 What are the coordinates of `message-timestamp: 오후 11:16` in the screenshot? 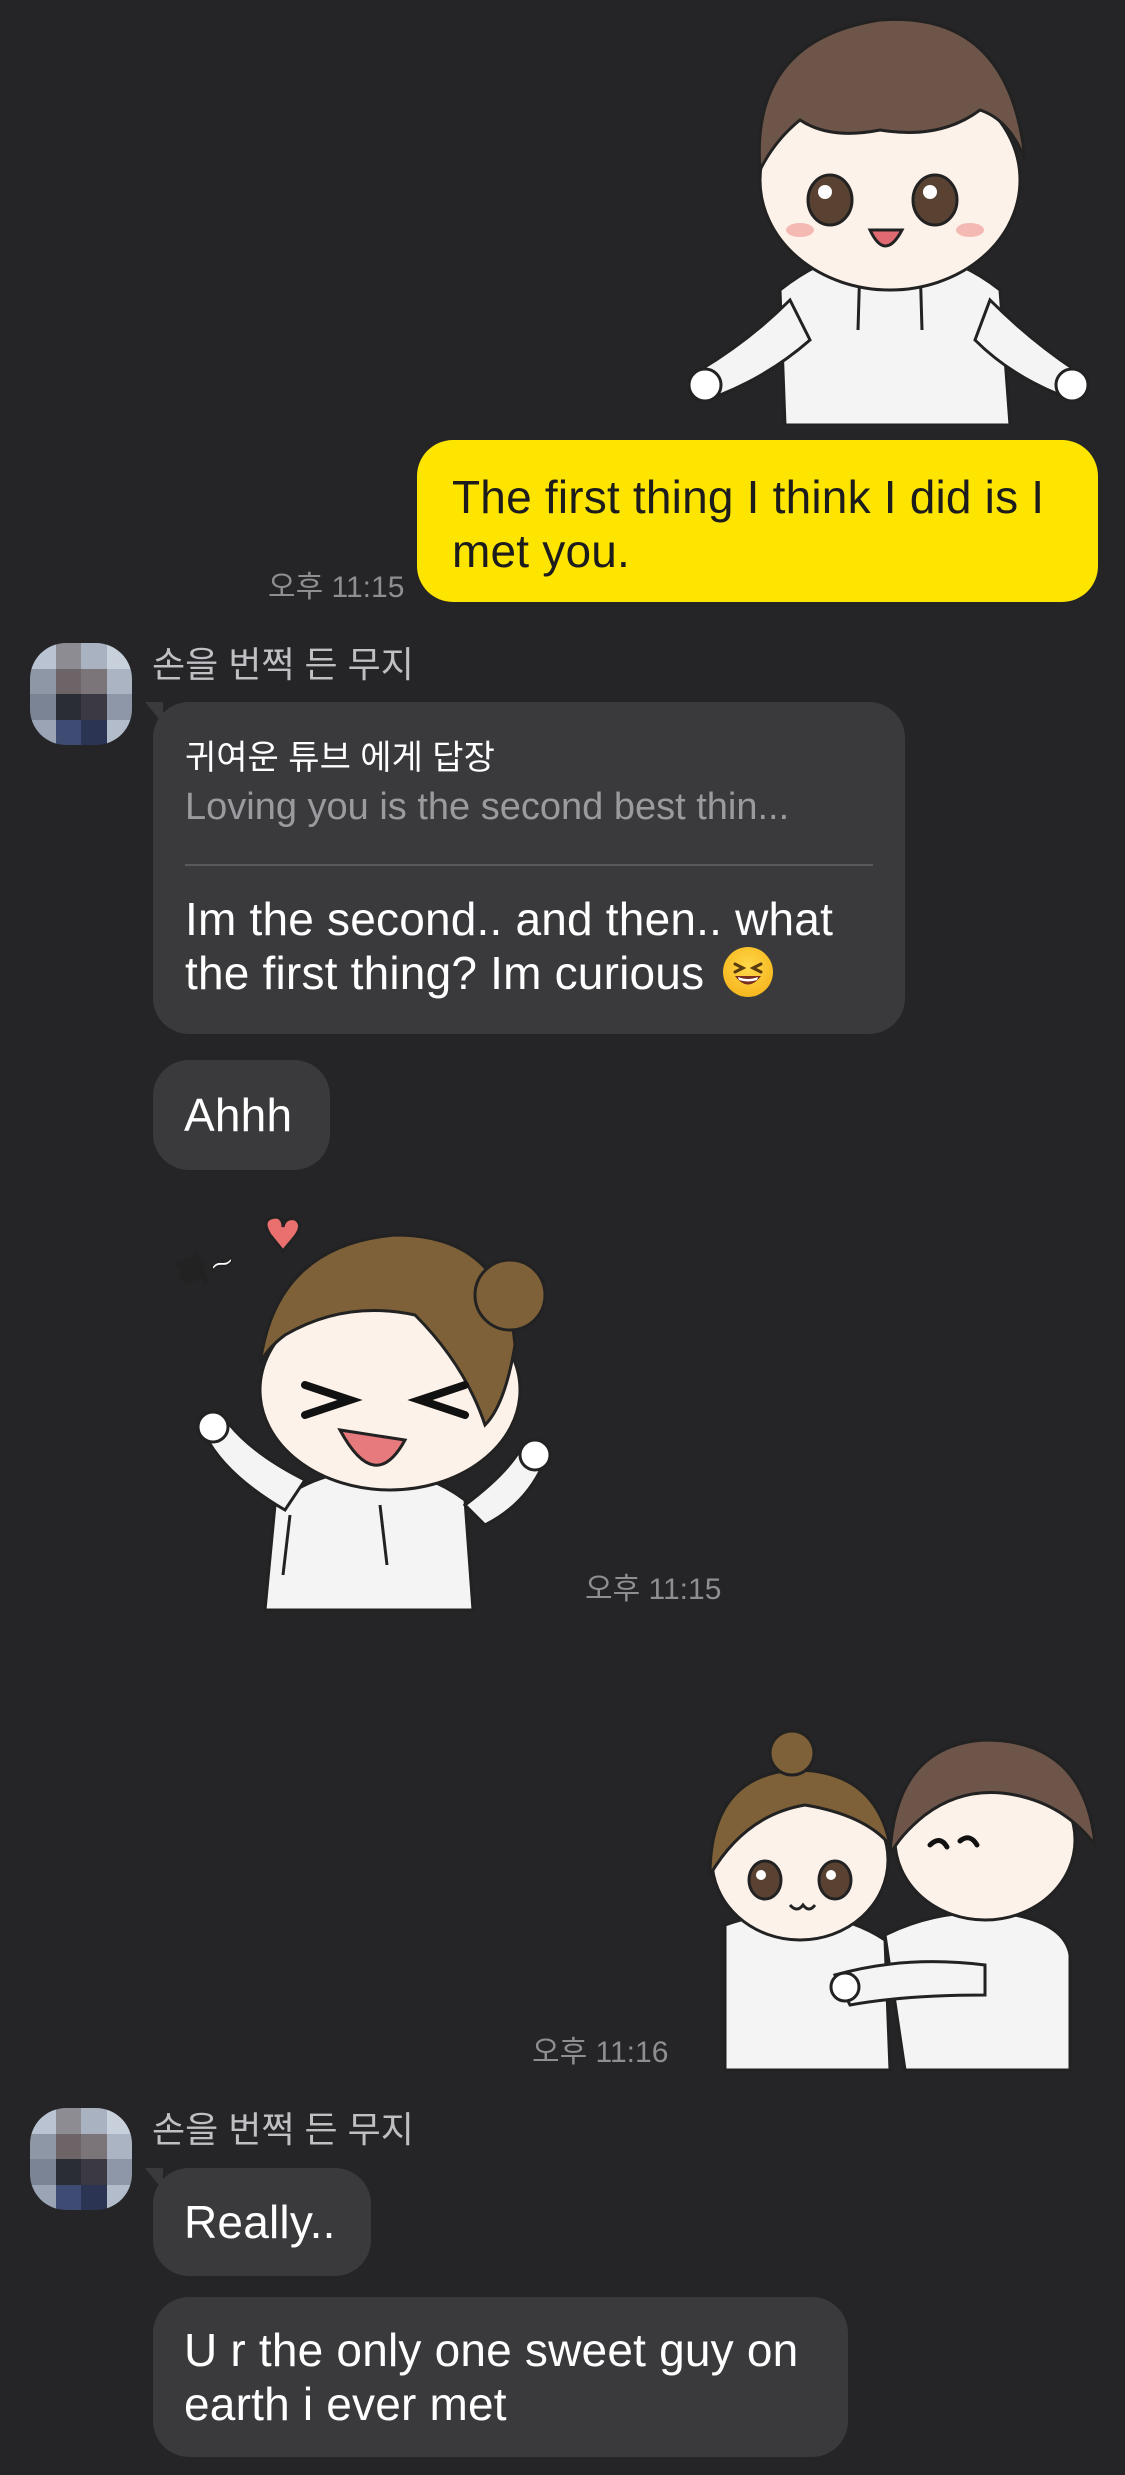 It's located at (600, 2052).